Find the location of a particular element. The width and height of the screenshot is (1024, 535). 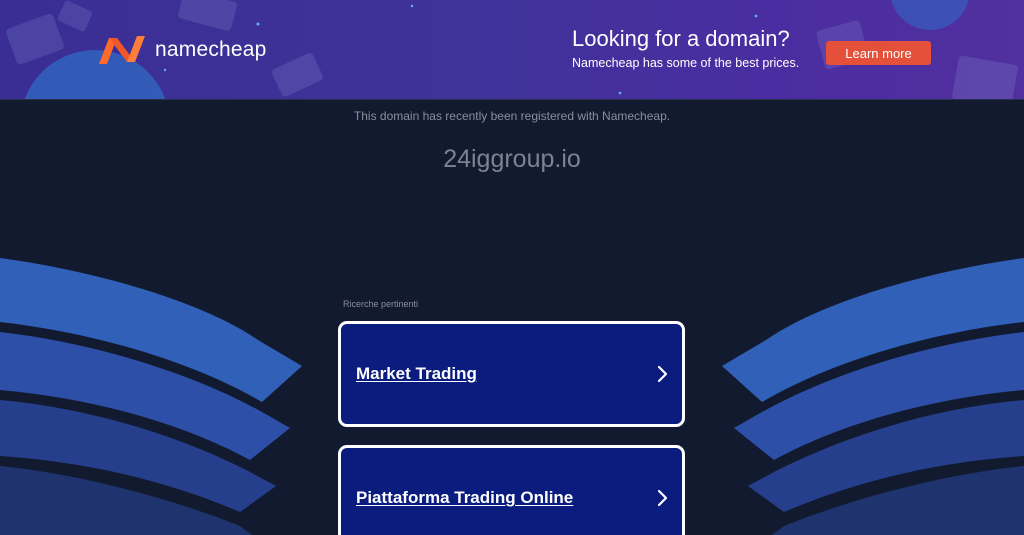

related-search-label: Piattaforma Trading Online is located at coordinates (464, 498).